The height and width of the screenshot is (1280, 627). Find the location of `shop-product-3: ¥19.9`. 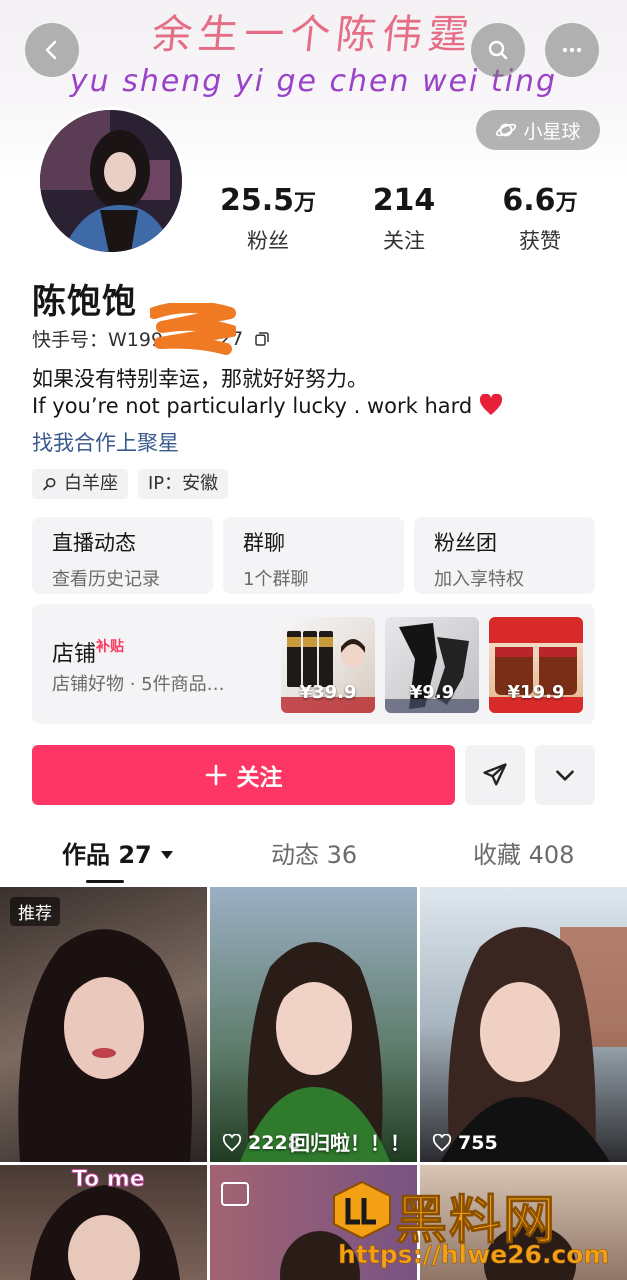

shop-product-3: ¥19.9 is located at coordinates (536, 665).